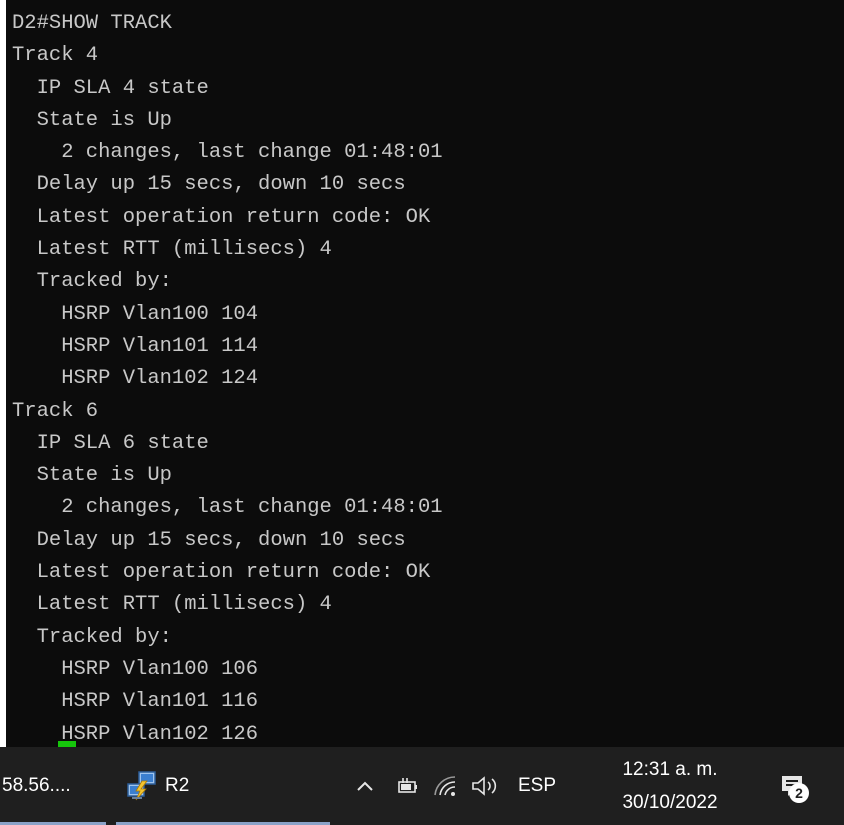  I want to click on clock-time: 12:31 a. m., so click(670, 769).